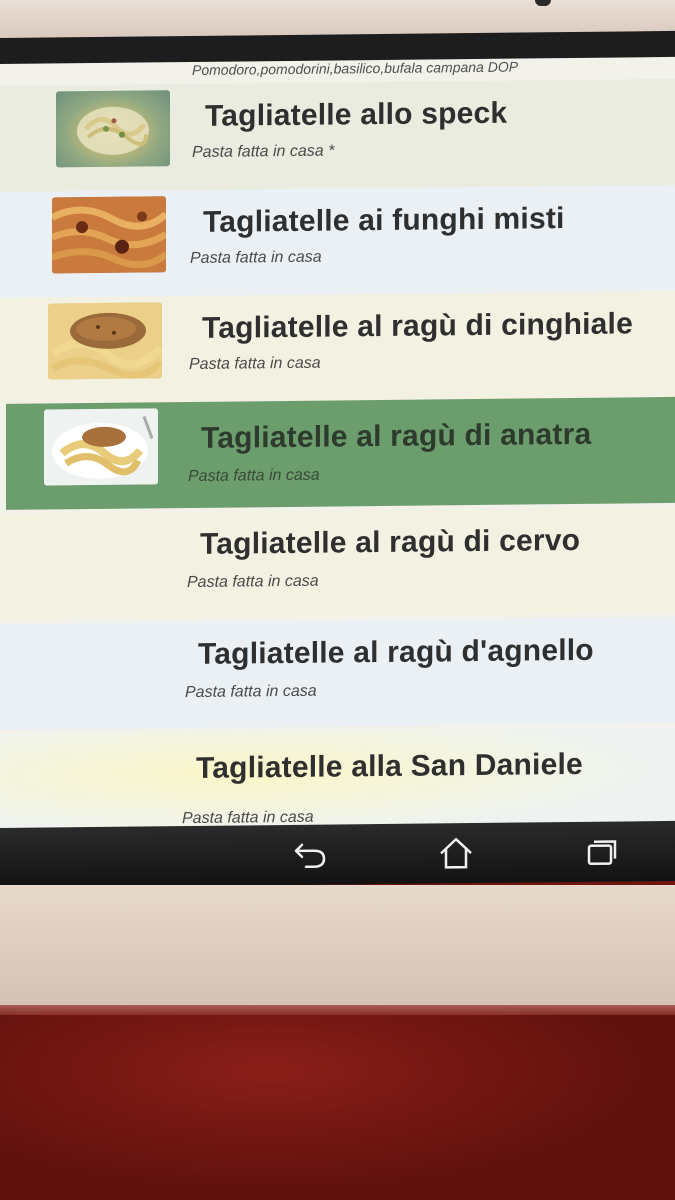  I want to click on item-title: Tagliatelle allo speck, so click(356, 114).